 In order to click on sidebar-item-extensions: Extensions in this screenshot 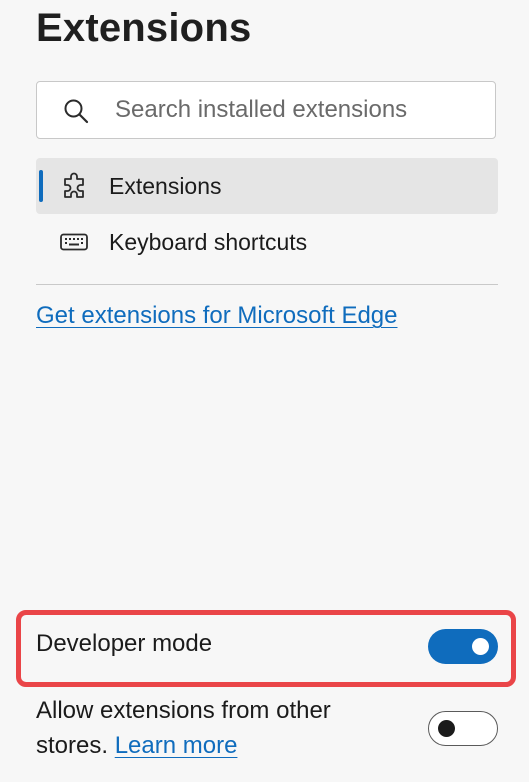, I will do `click(267, 186)`.